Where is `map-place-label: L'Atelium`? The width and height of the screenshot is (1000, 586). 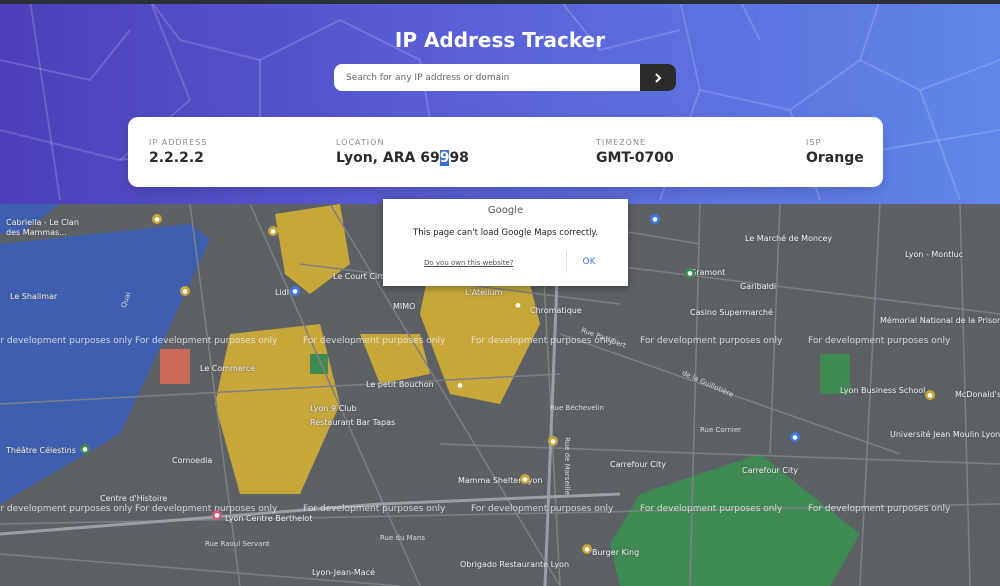 map-place-label: L'Atelium is located at coordinates (484, 292).